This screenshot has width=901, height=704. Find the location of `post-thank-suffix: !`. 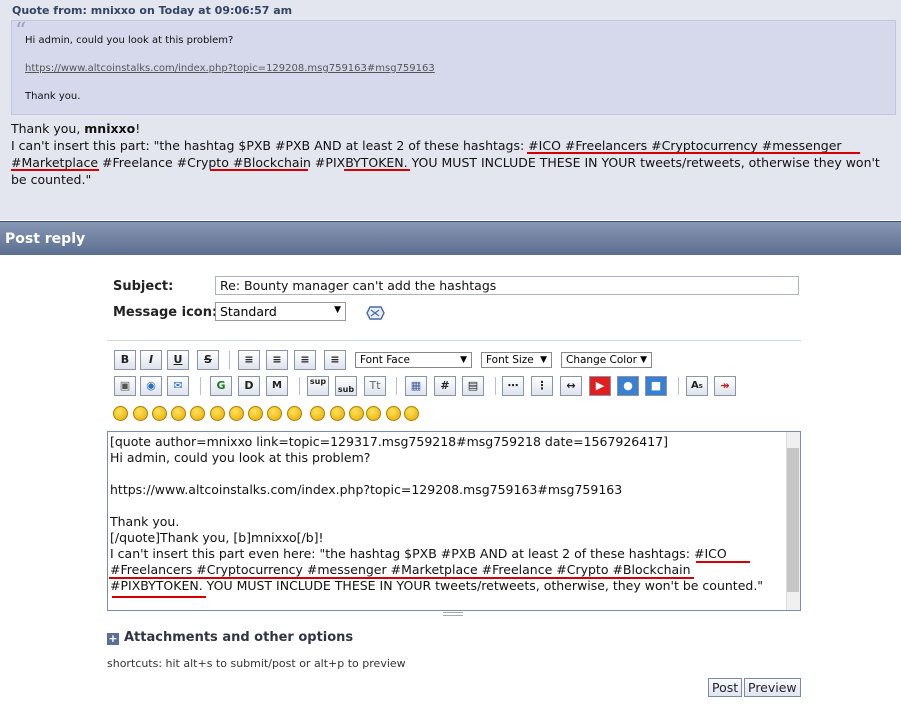

post-thank-suffix: ! is located at coordinates (138, 128).